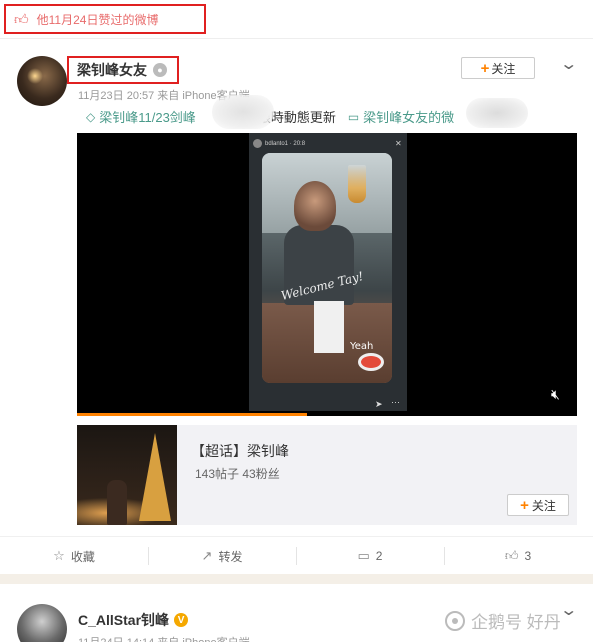  Describe the element at coordinates (192, 414) in the screenshot. I see `video-progress-bar` at that location.